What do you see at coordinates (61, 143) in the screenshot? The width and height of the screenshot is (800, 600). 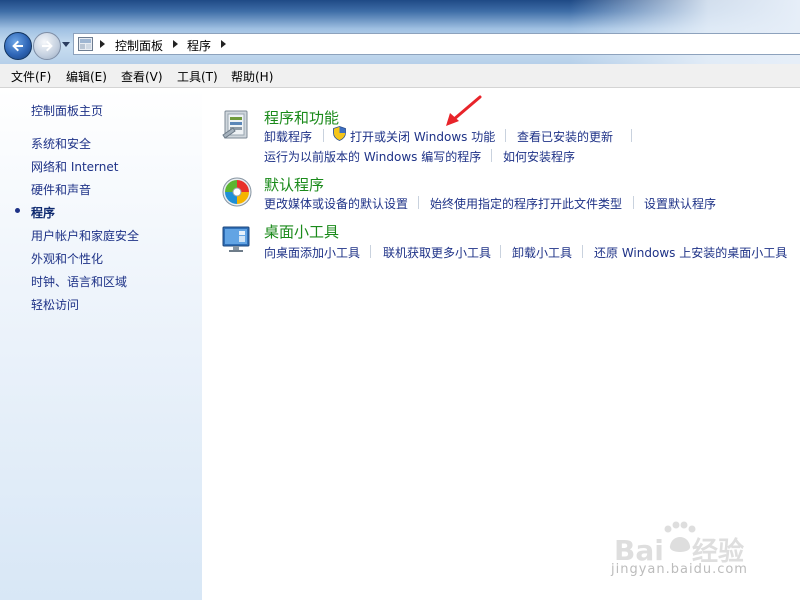 I see `sidebar-item-system-security: 系统和安全` at bounding box center [61, 143].